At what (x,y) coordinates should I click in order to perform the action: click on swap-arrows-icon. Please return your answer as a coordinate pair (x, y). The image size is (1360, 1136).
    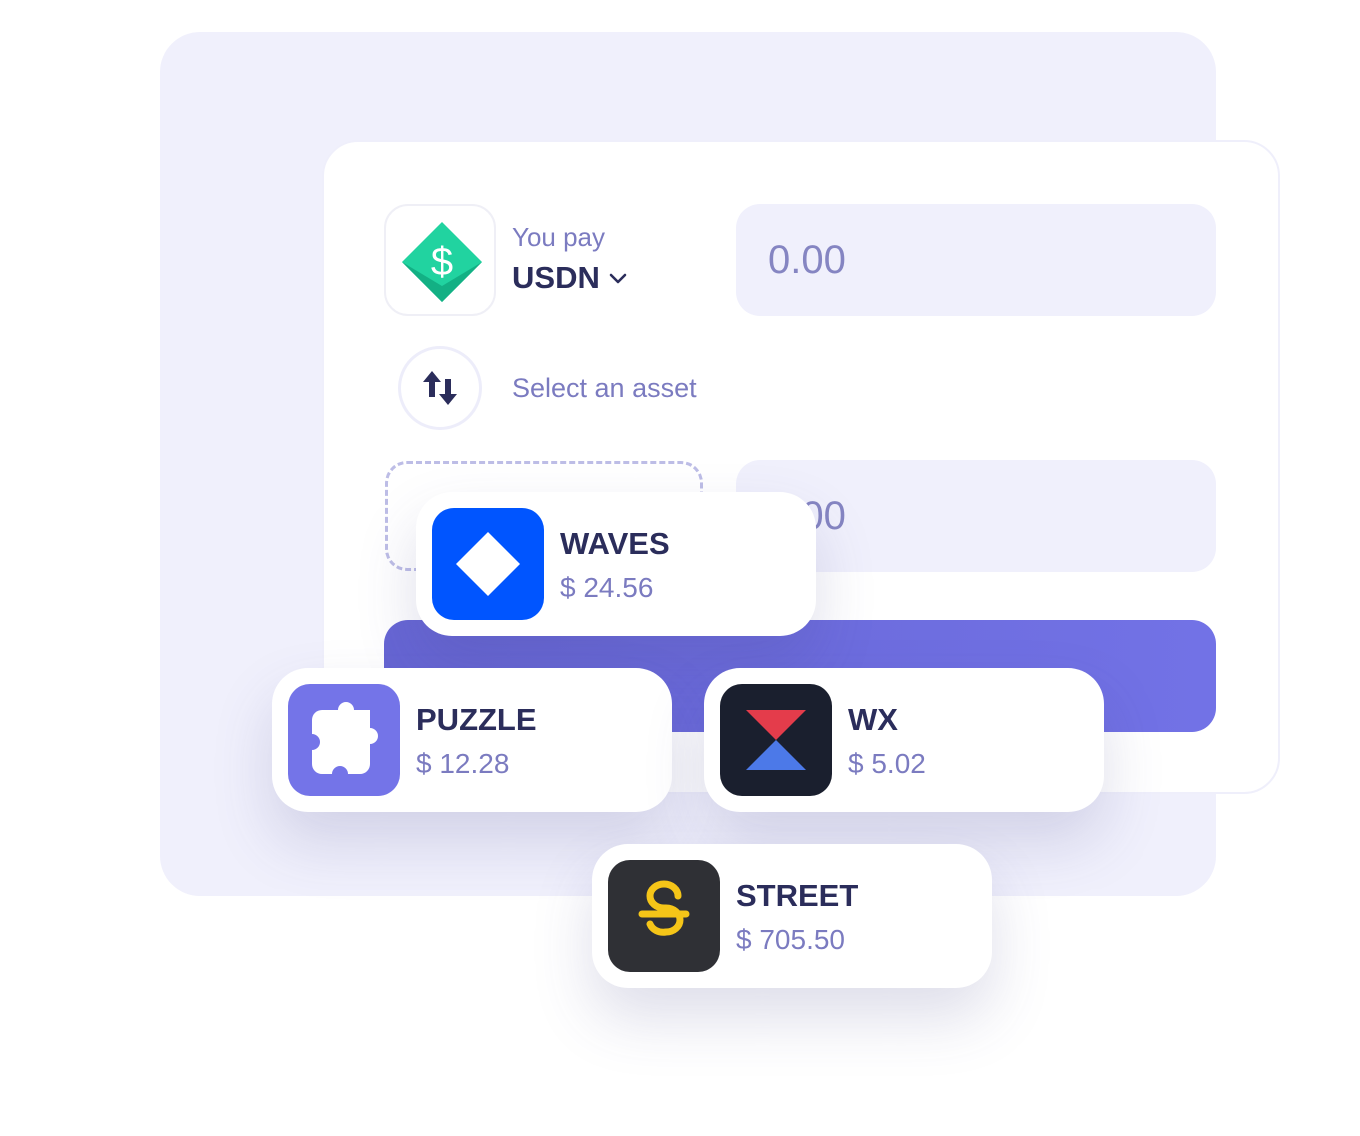
    Looking at the image, I should click on (440, 388).